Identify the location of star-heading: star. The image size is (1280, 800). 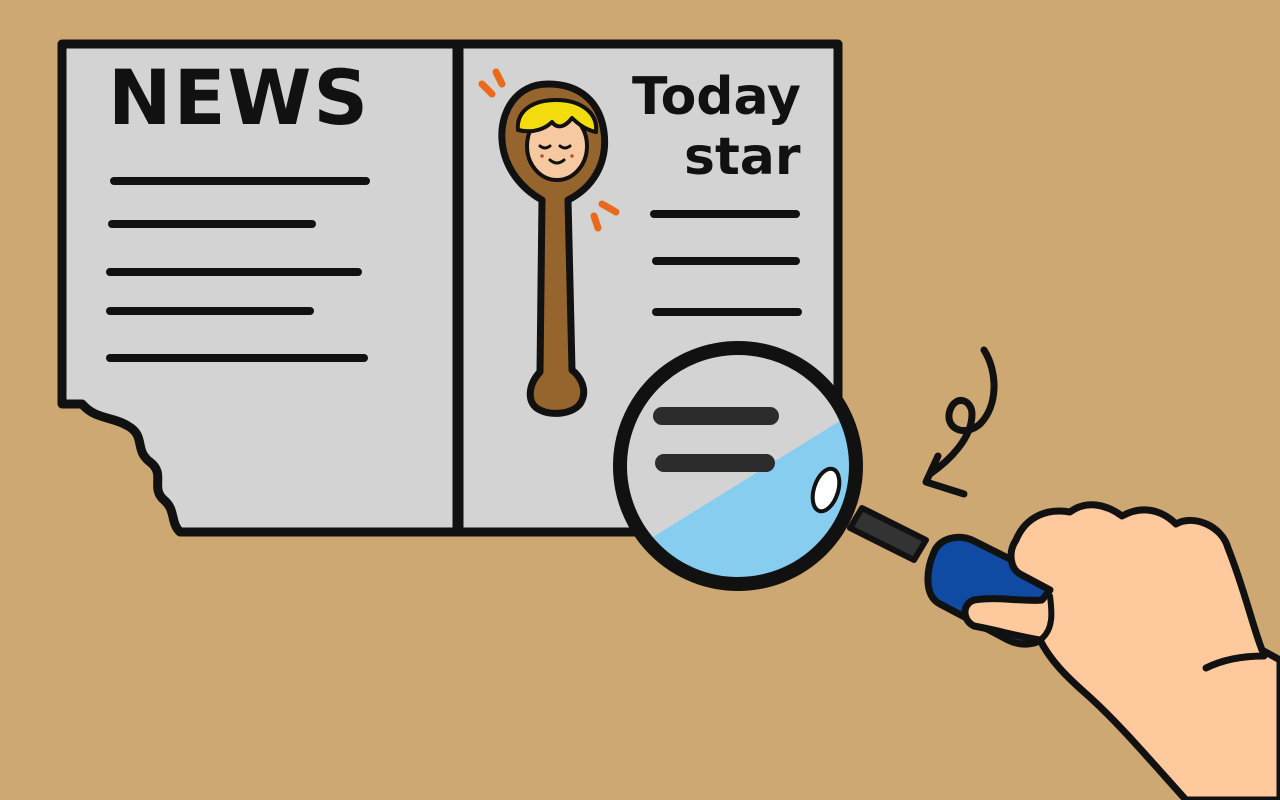
(742, 157).